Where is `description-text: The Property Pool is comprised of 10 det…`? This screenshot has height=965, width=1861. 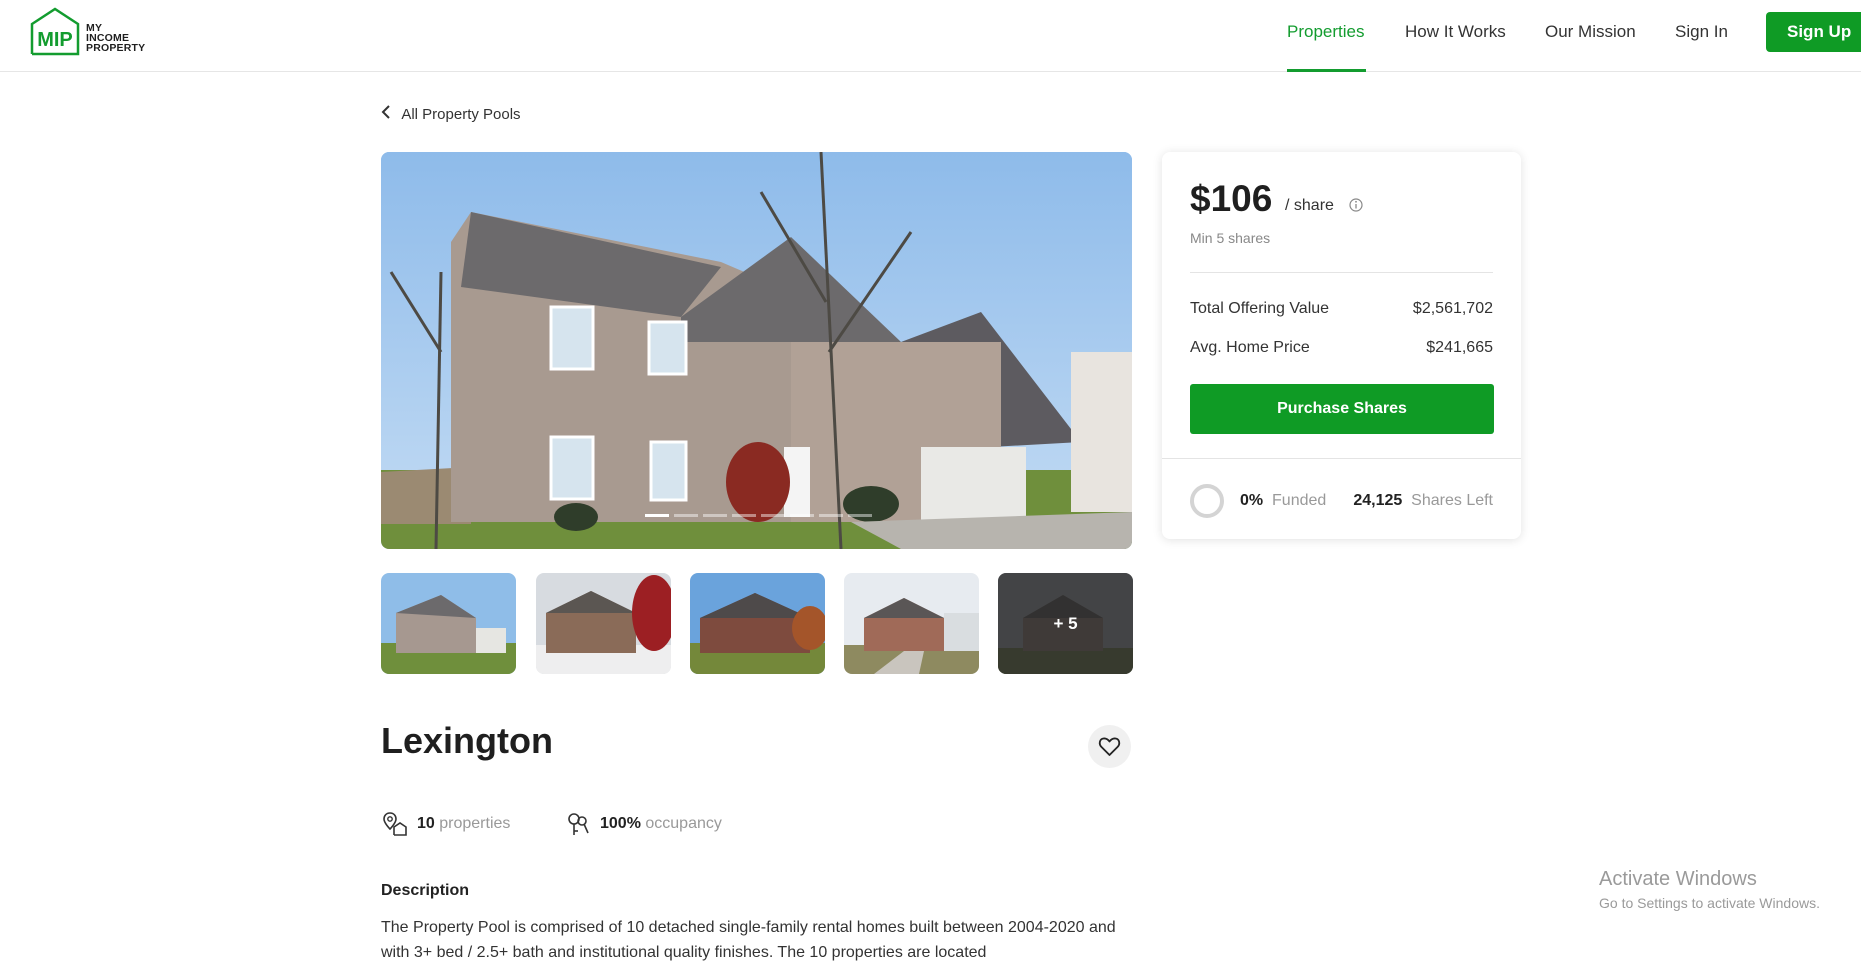
description-text: The Property Pool is comprised of 10 det… is located at coordinates (748, 940).